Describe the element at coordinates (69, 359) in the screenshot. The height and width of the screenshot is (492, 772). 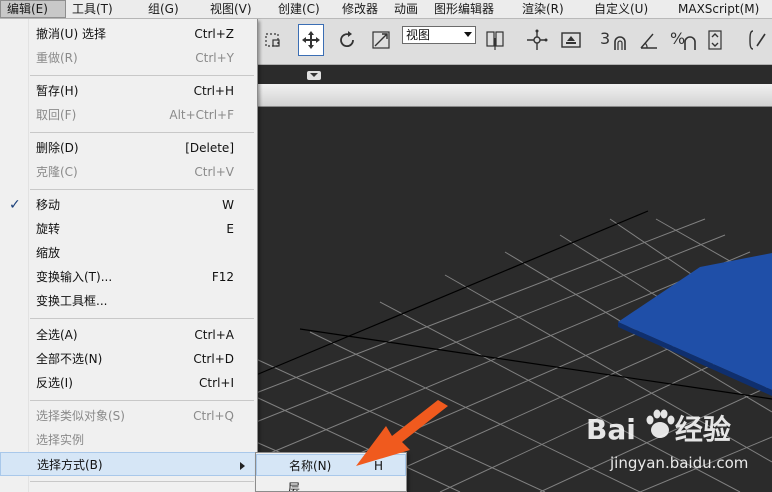
I see `menu-item-label: 全部不选(N)` at that location.